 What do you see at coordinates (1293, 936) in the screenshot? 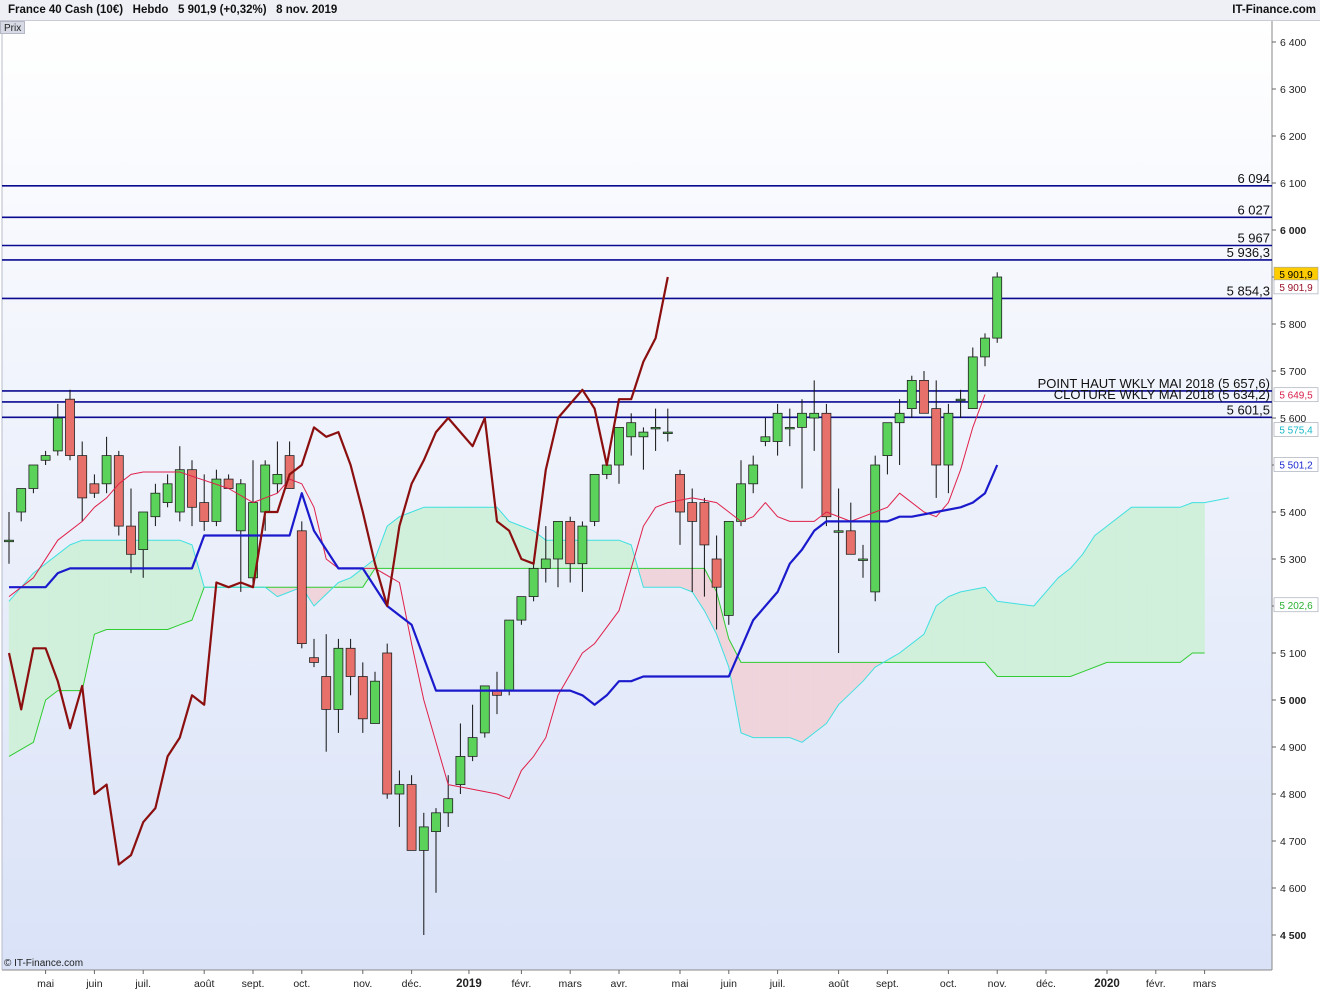
I see `y-tick-label: 4 500` at bounding box center [1293, 936].